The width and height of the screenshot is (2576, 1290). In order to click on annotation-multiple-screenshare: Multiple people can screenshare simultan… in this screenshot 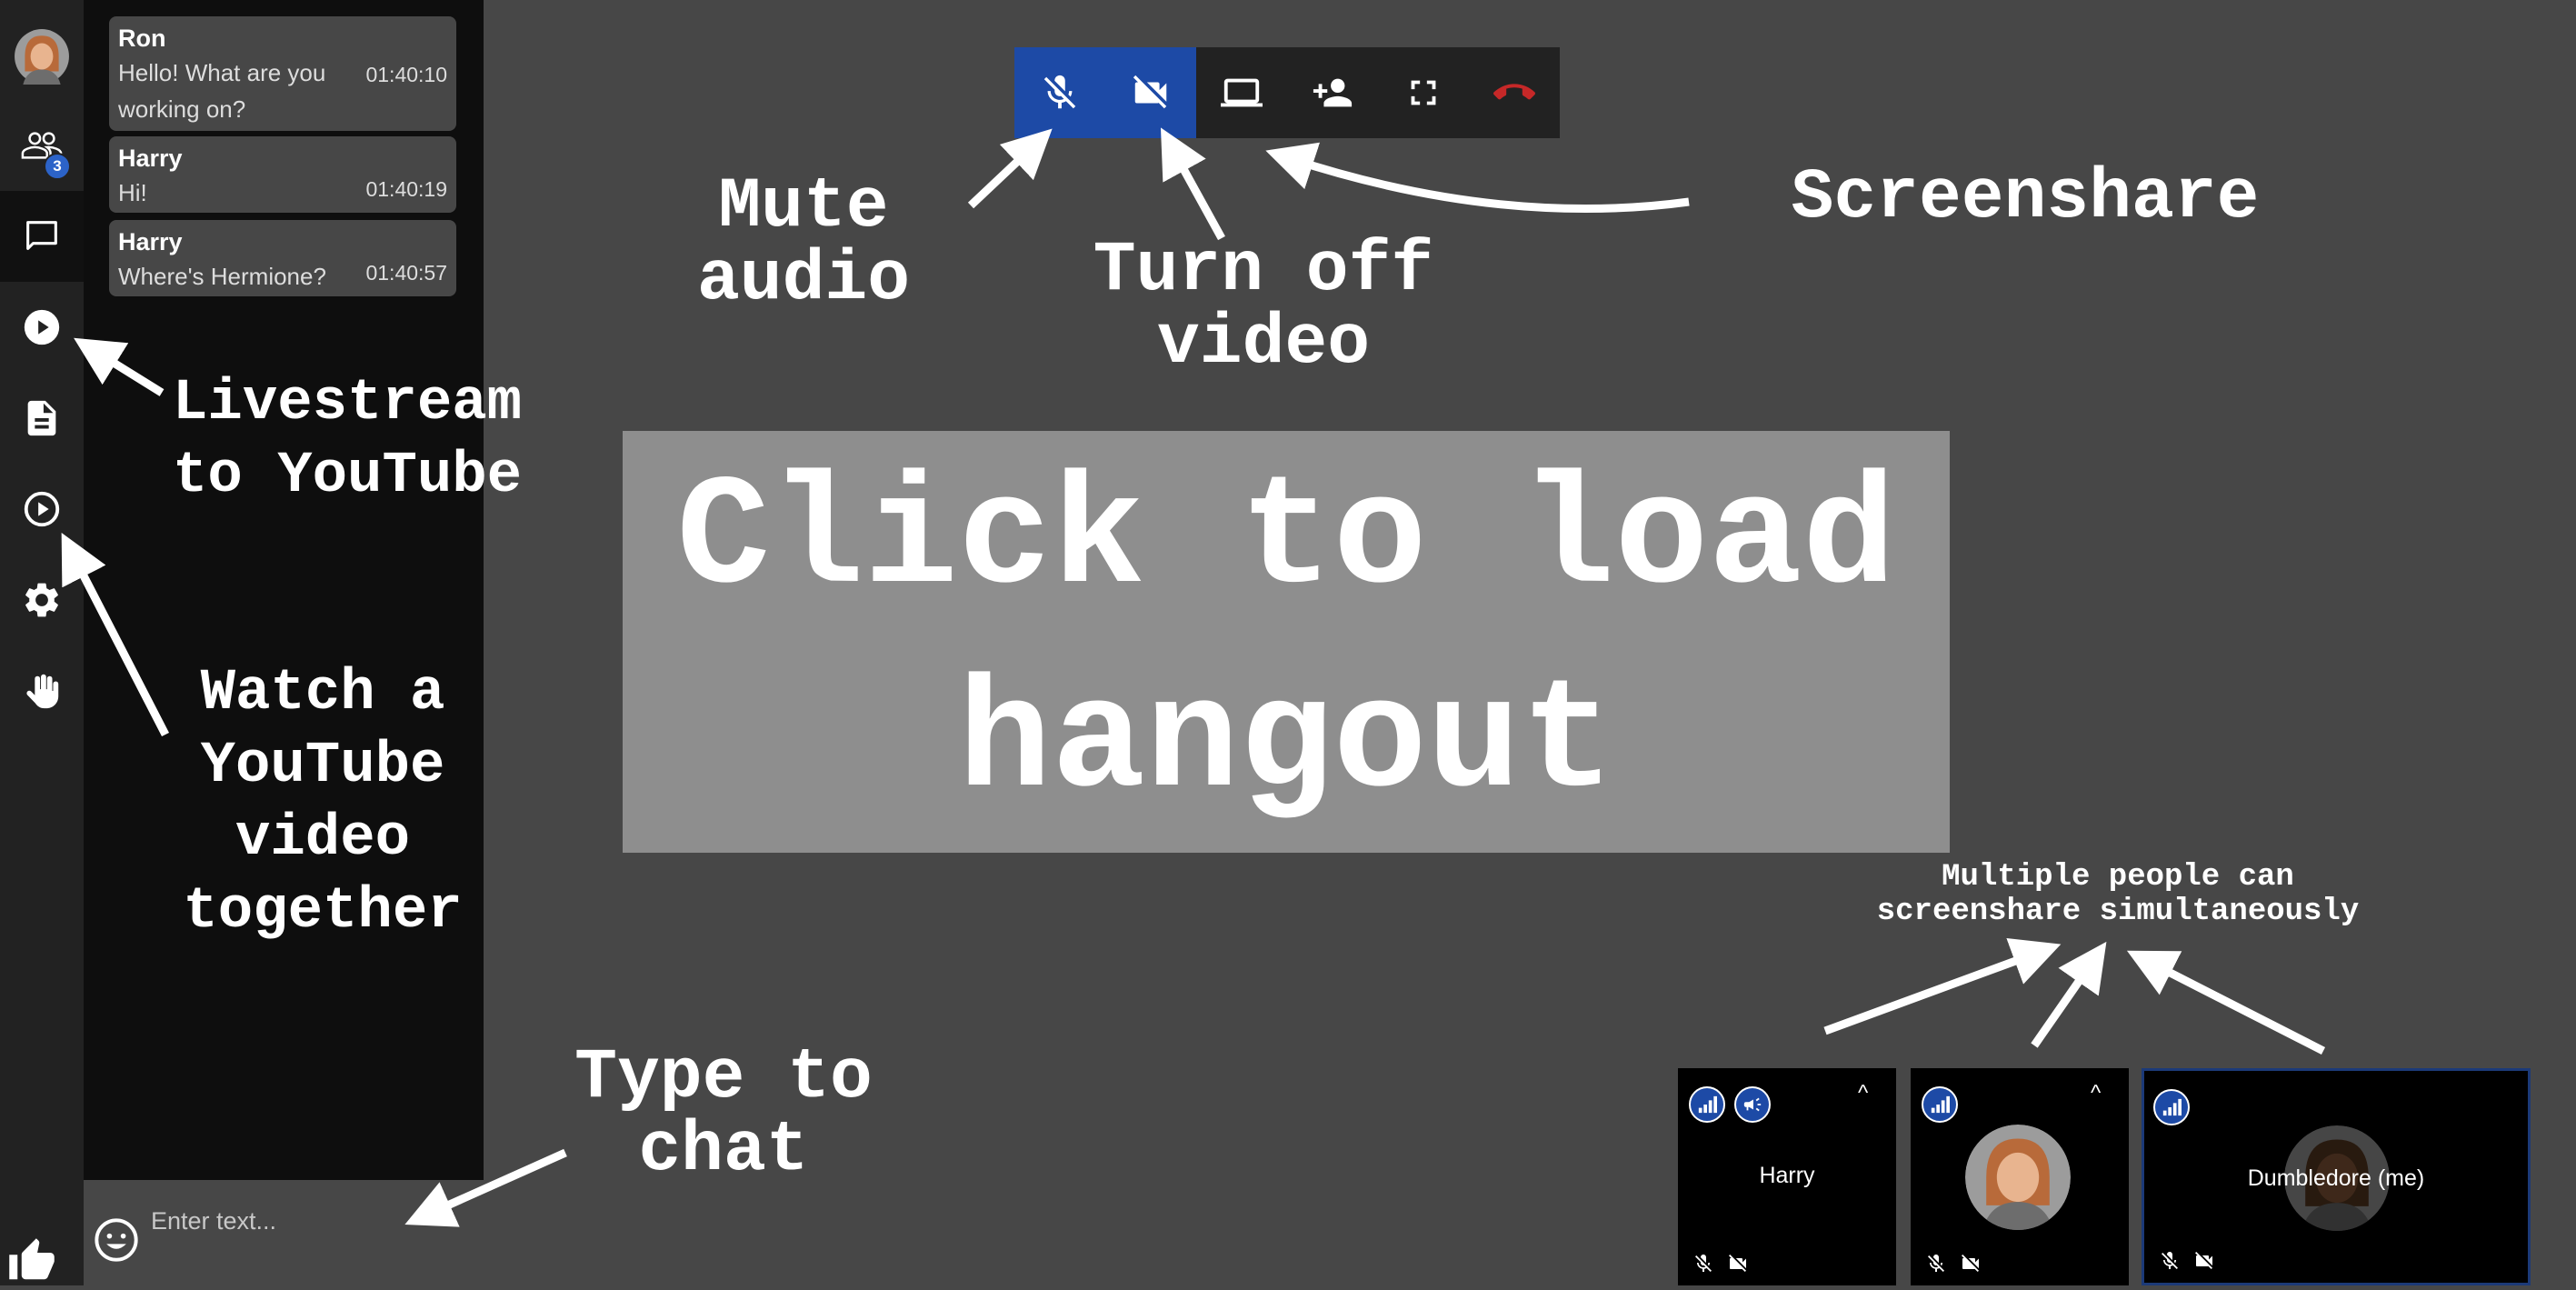, I will do `click(2118, 894)`.